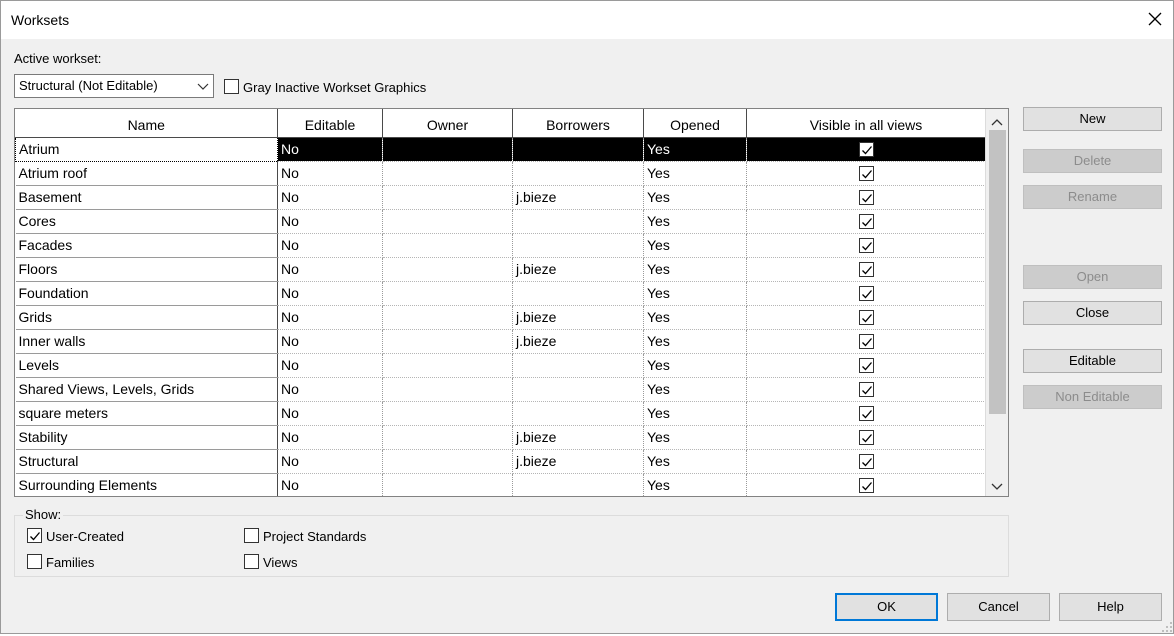 This screenshot has height=636, width=1174. Describe the element at coordinates (251, 535) in the screenshot. I see `project-standards-checkbox` at that location.